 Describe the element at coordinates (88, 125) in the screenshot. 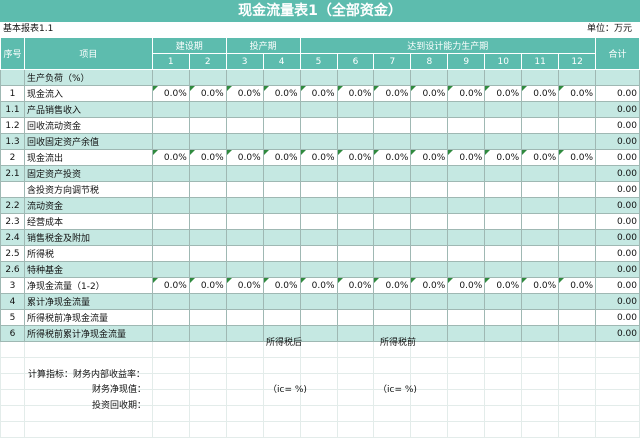

I see `row-label-cell: 回收流动资金` at that location.